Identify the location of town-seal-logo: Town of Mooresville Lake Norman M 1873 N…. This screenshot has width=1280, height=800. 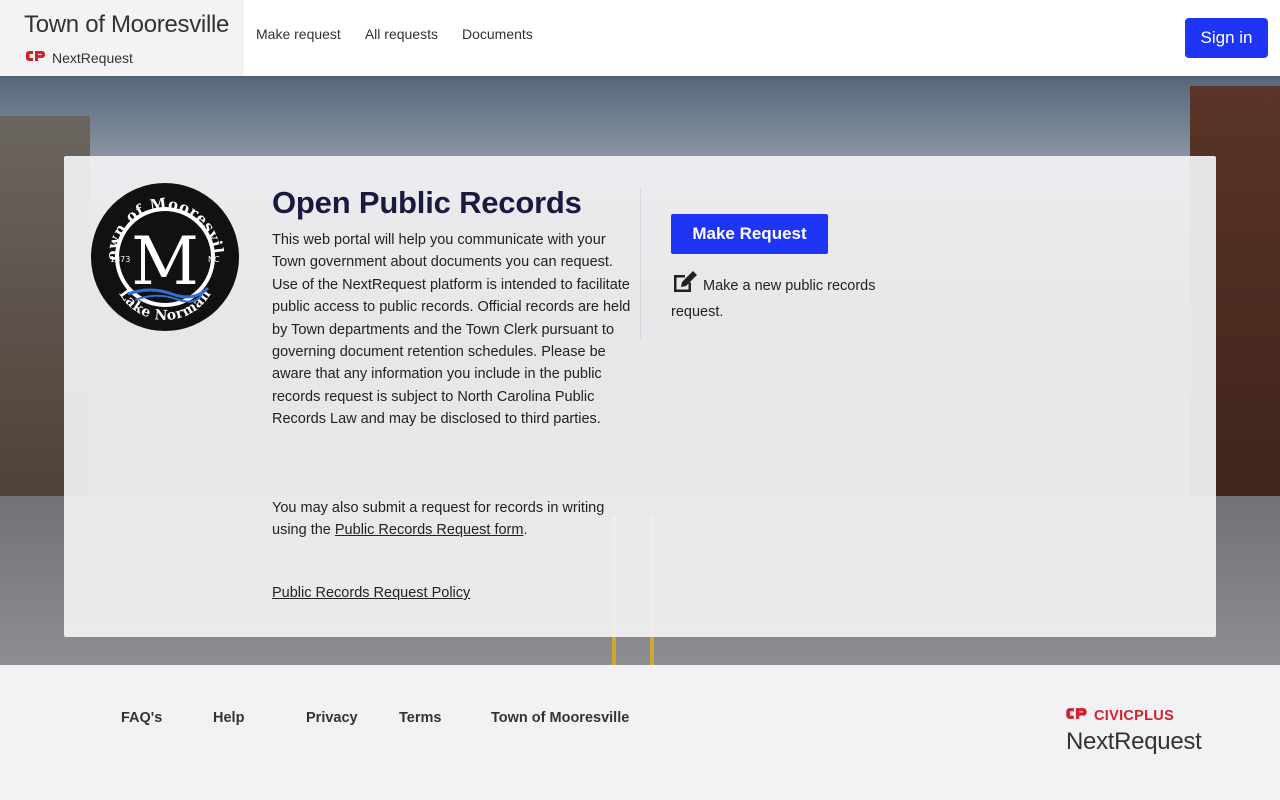
(162, 250).